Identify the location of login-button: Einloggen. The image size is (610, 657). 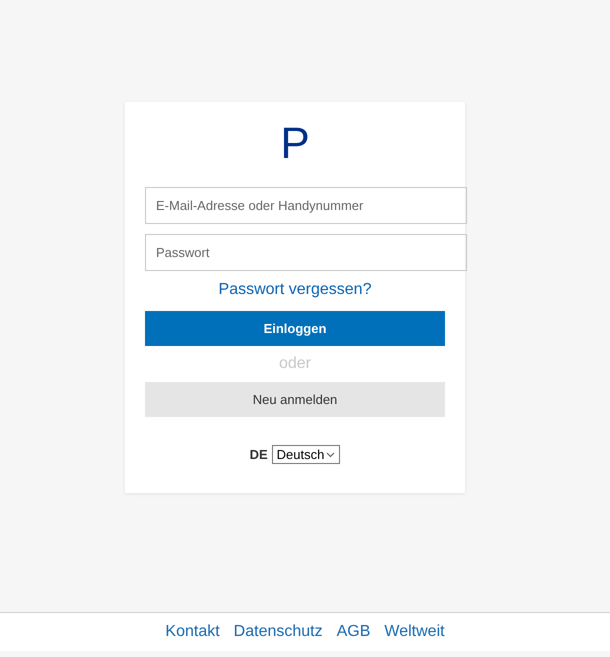
(295, 328).